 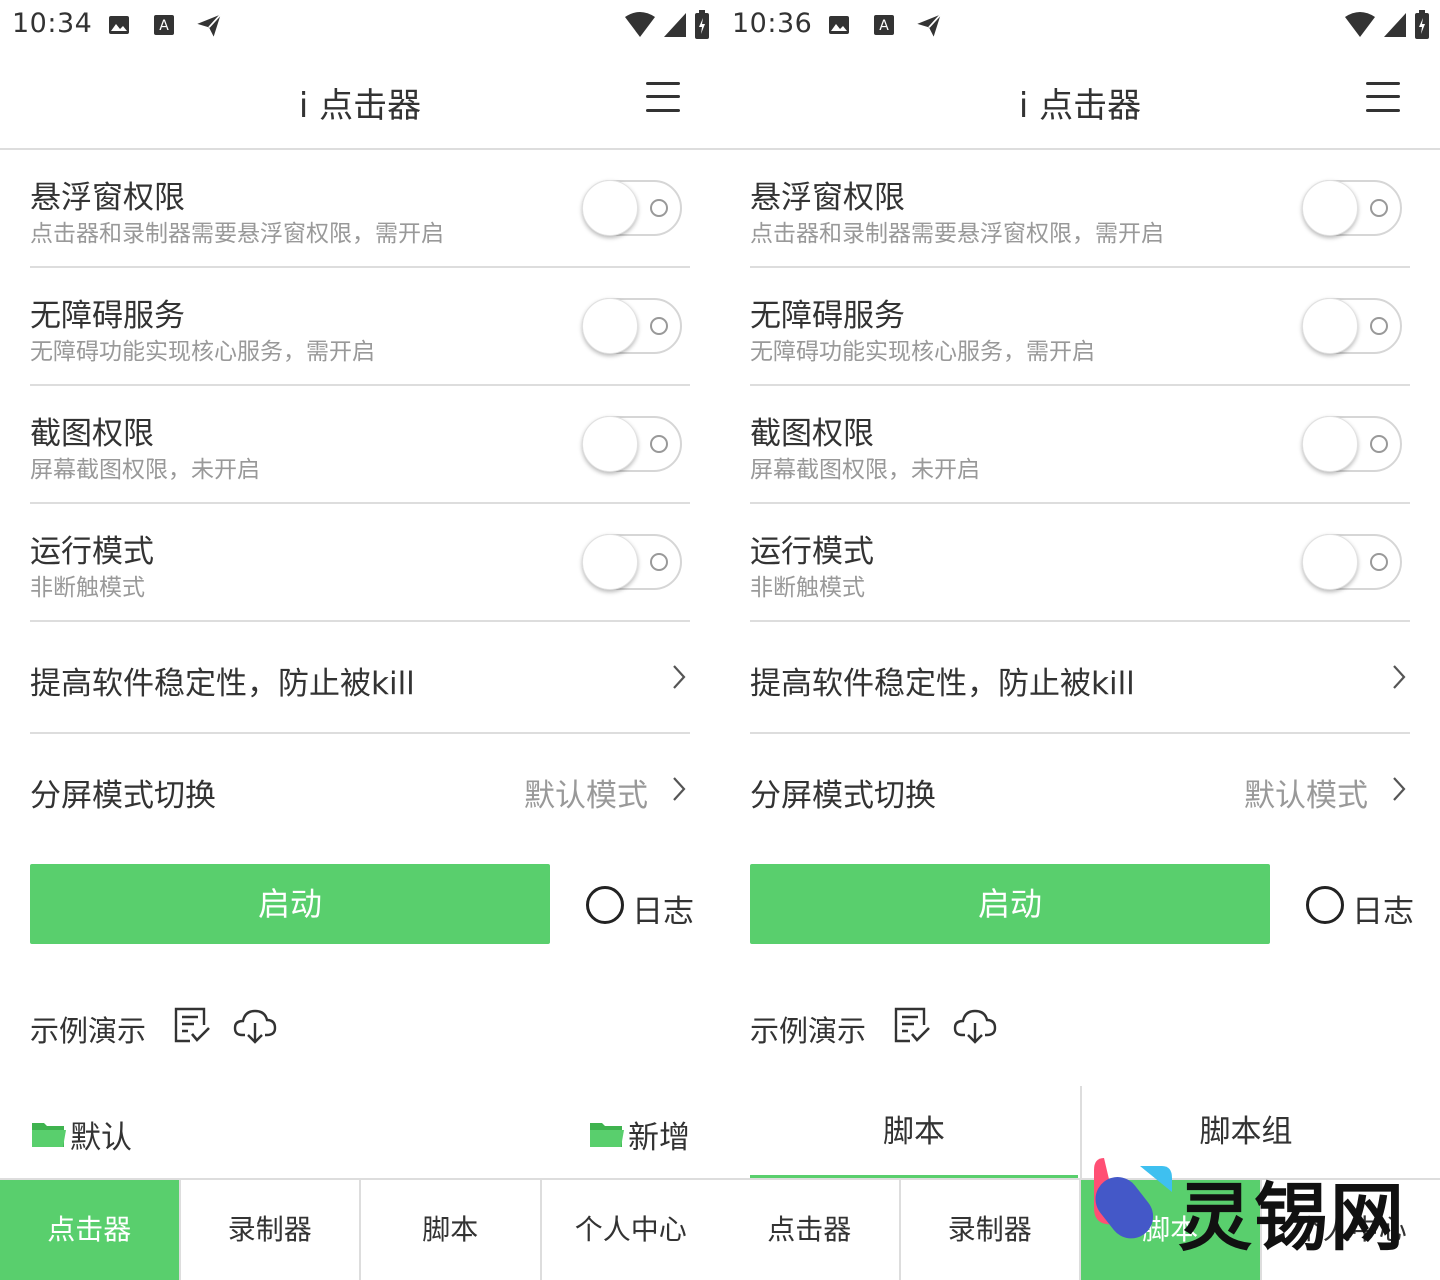 I want to click on bottom-nav: 点击器 录制器 脚本 个人中心, so click(x=360, y=1229).